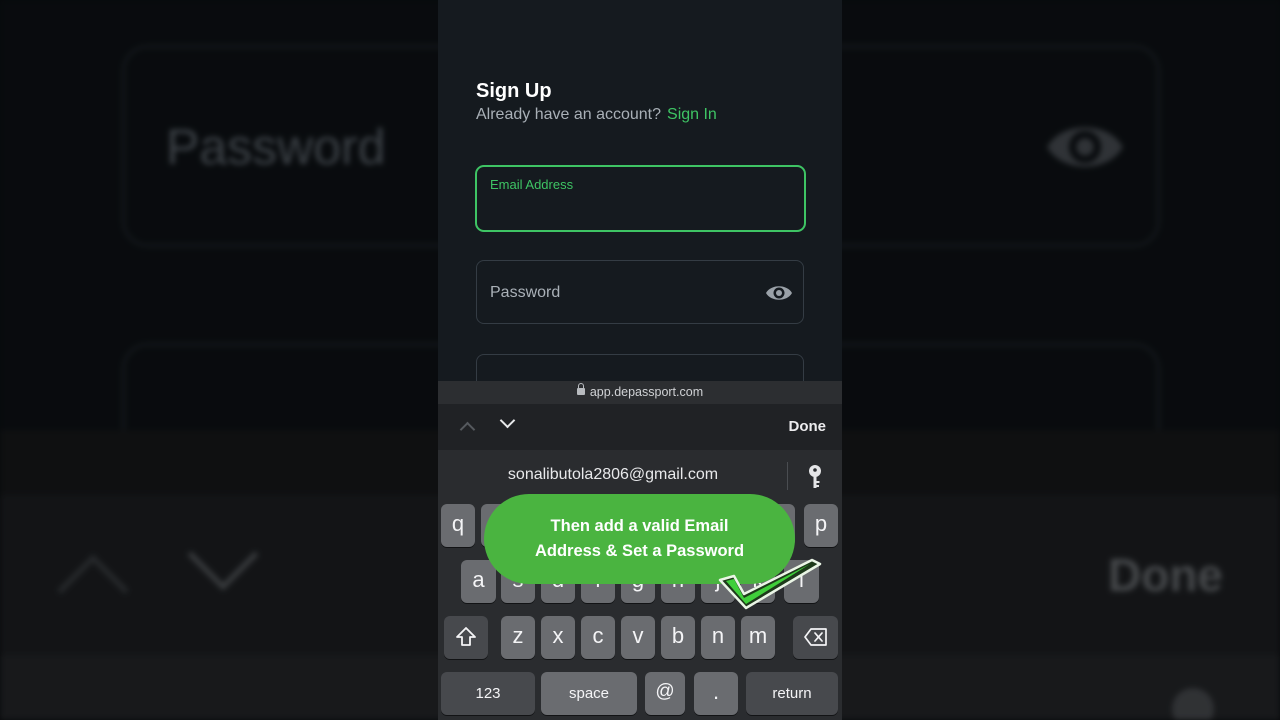  I want to click on shift-icon, so click(466, 636).